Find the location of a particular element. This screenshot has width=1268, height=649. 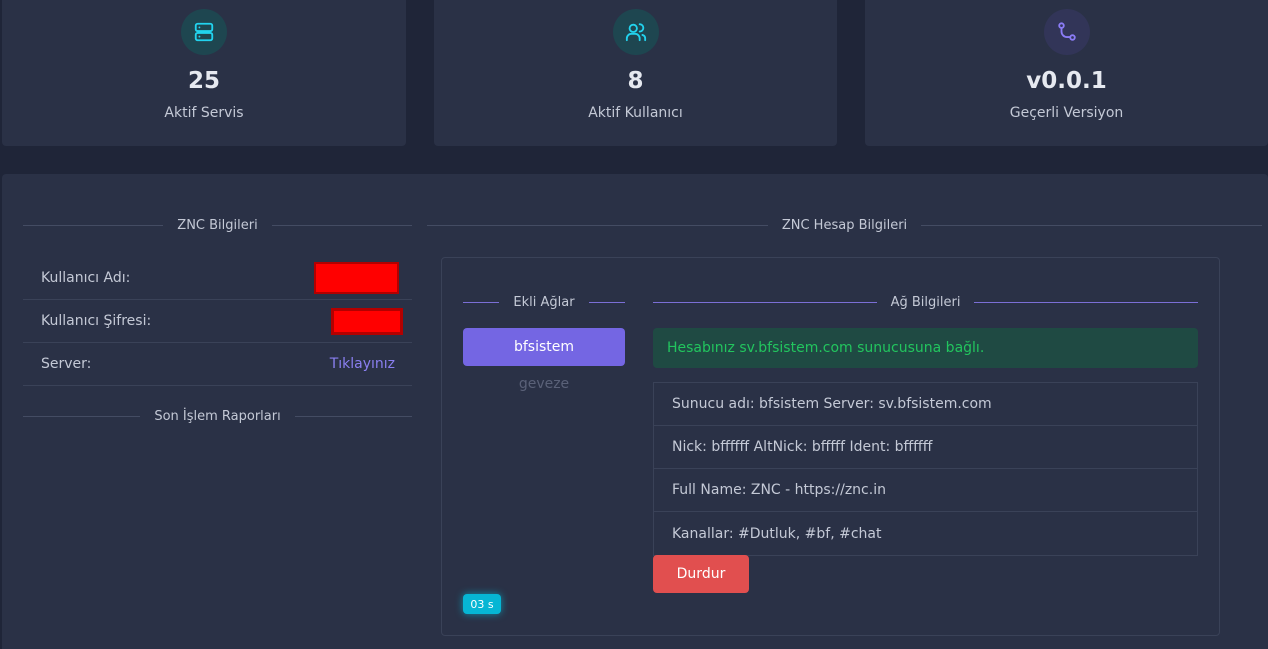

users-icon is located at coordinates (635, 32).